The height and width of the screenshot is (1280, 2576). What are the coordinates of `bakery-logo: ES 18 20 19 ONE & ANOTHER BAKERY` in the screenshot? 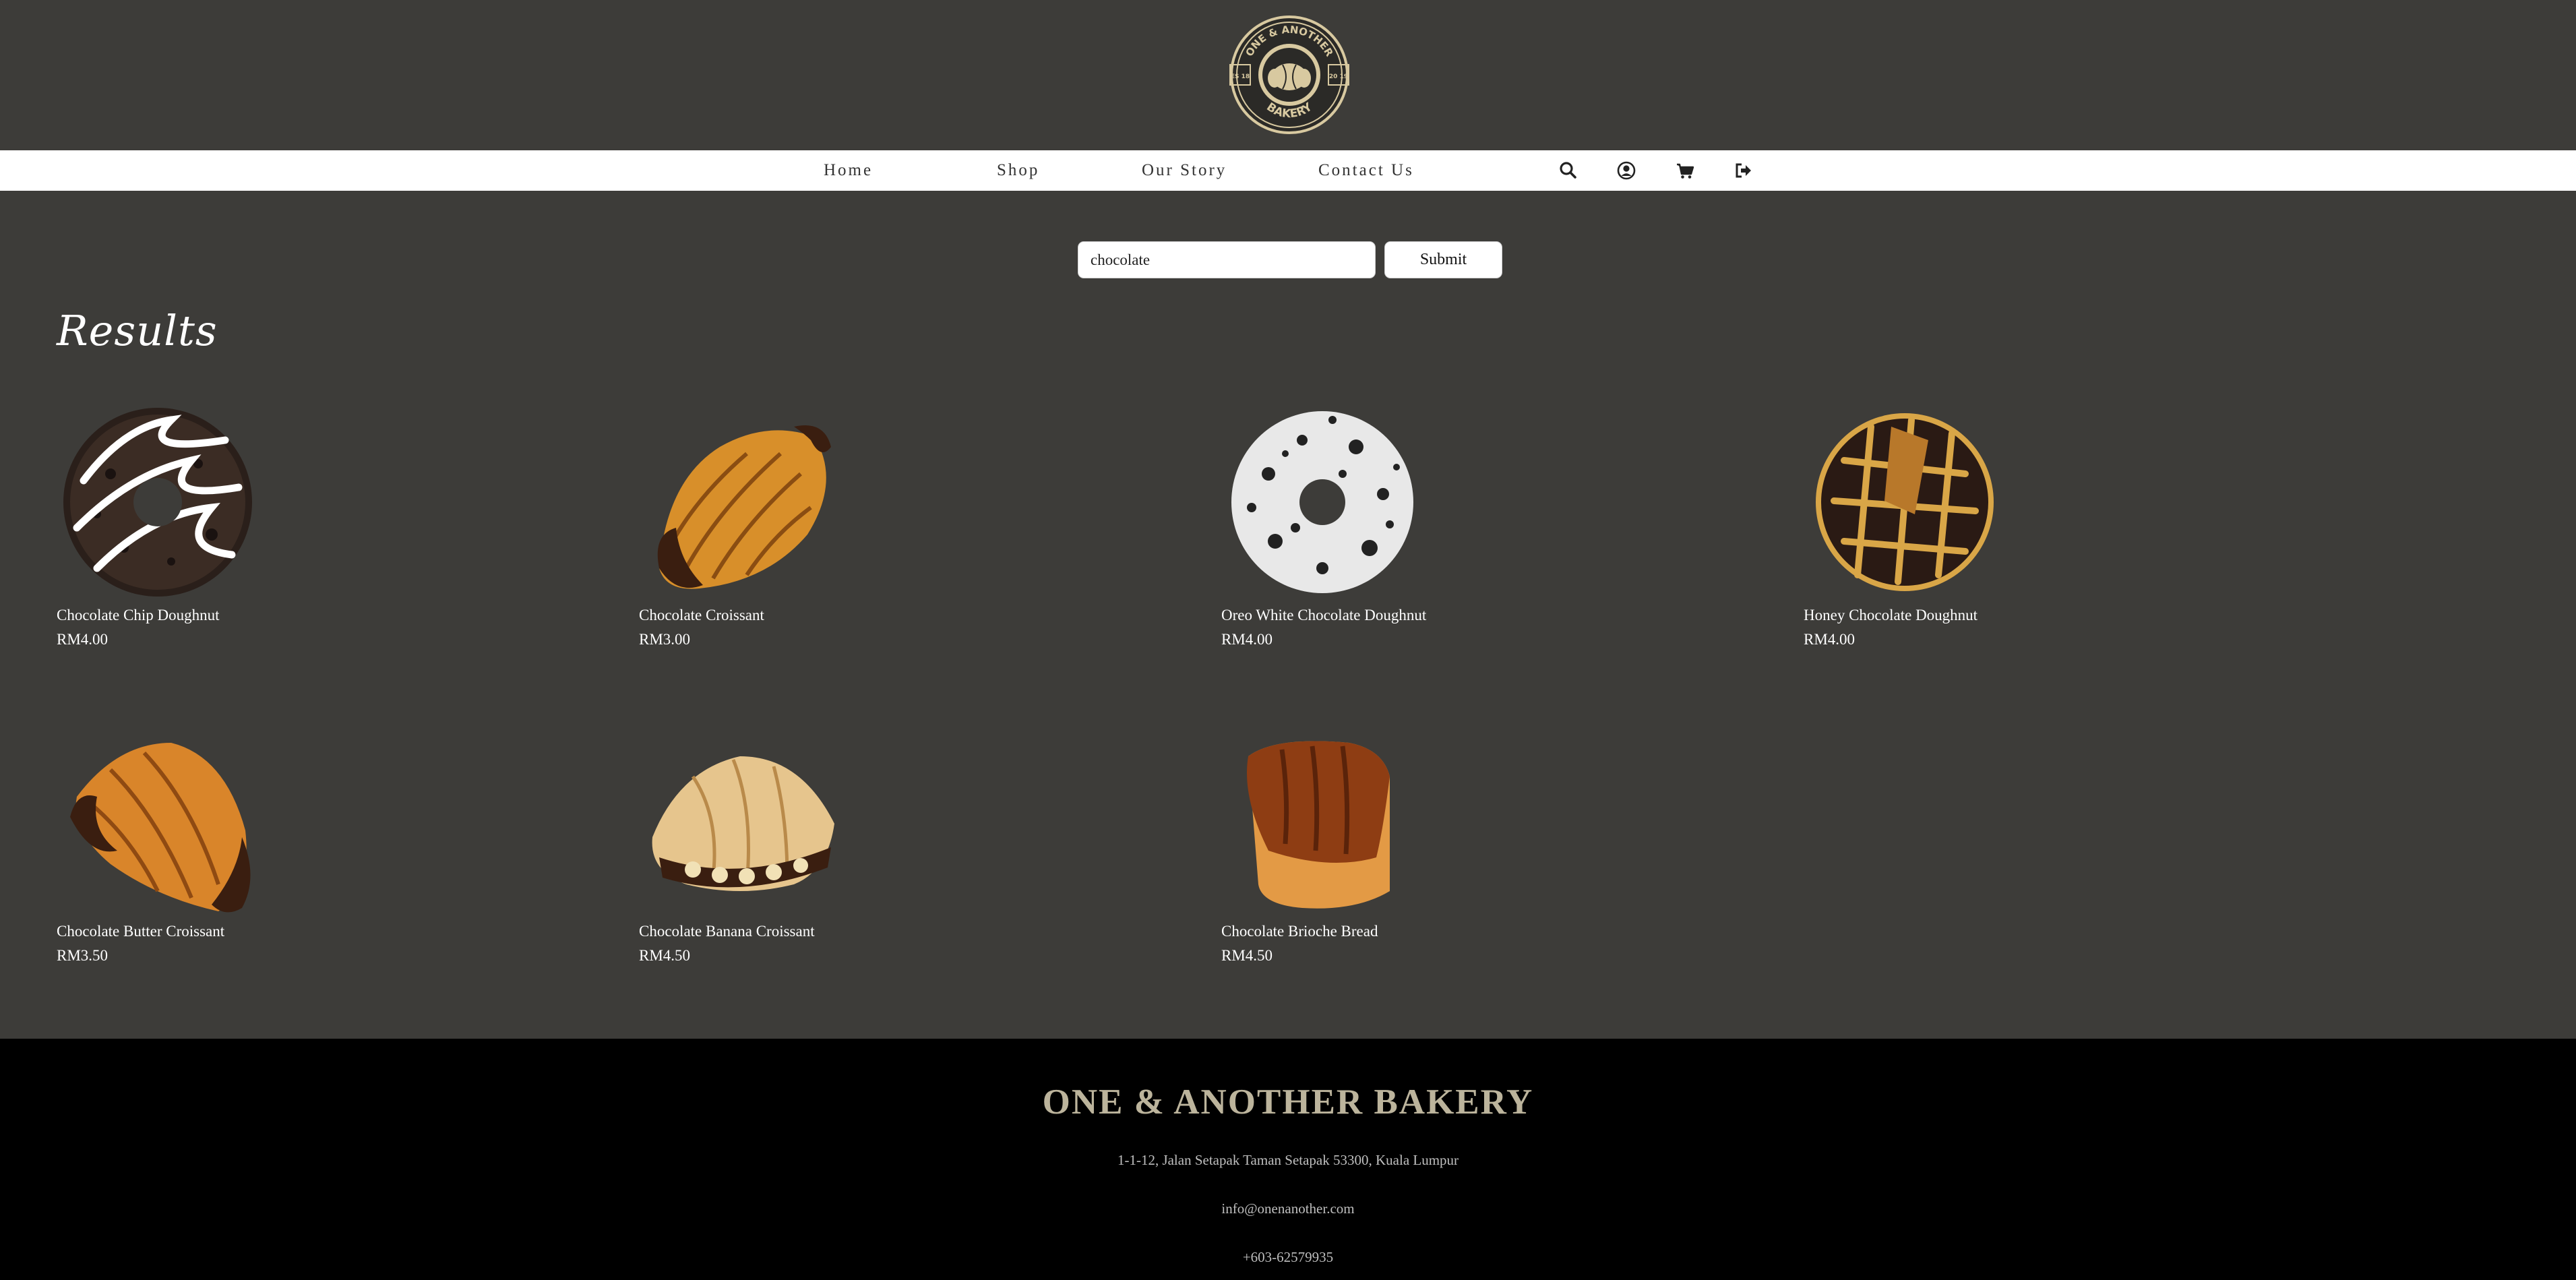 It's located at (1290, 75).